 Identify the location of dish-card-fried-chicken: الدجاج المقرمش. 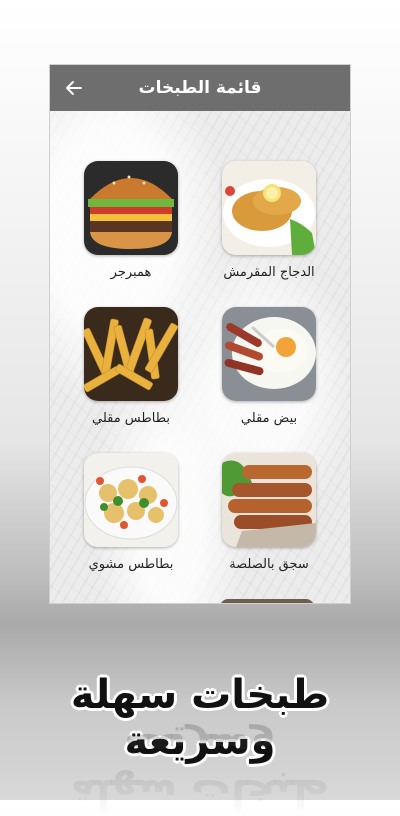
(269, 220).